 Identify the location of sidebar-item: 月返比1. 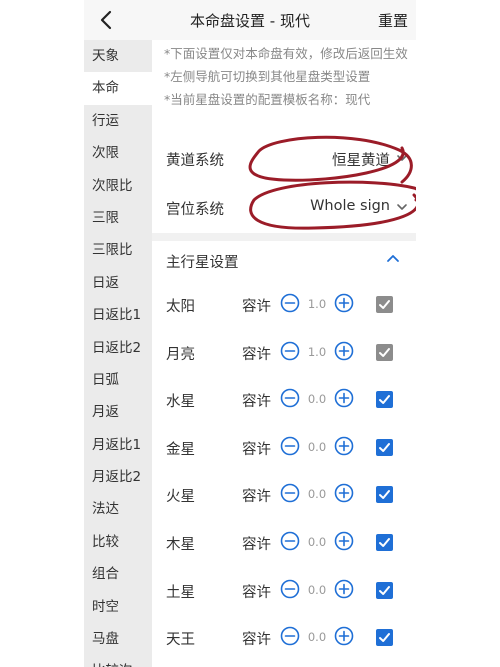
(118, 445).